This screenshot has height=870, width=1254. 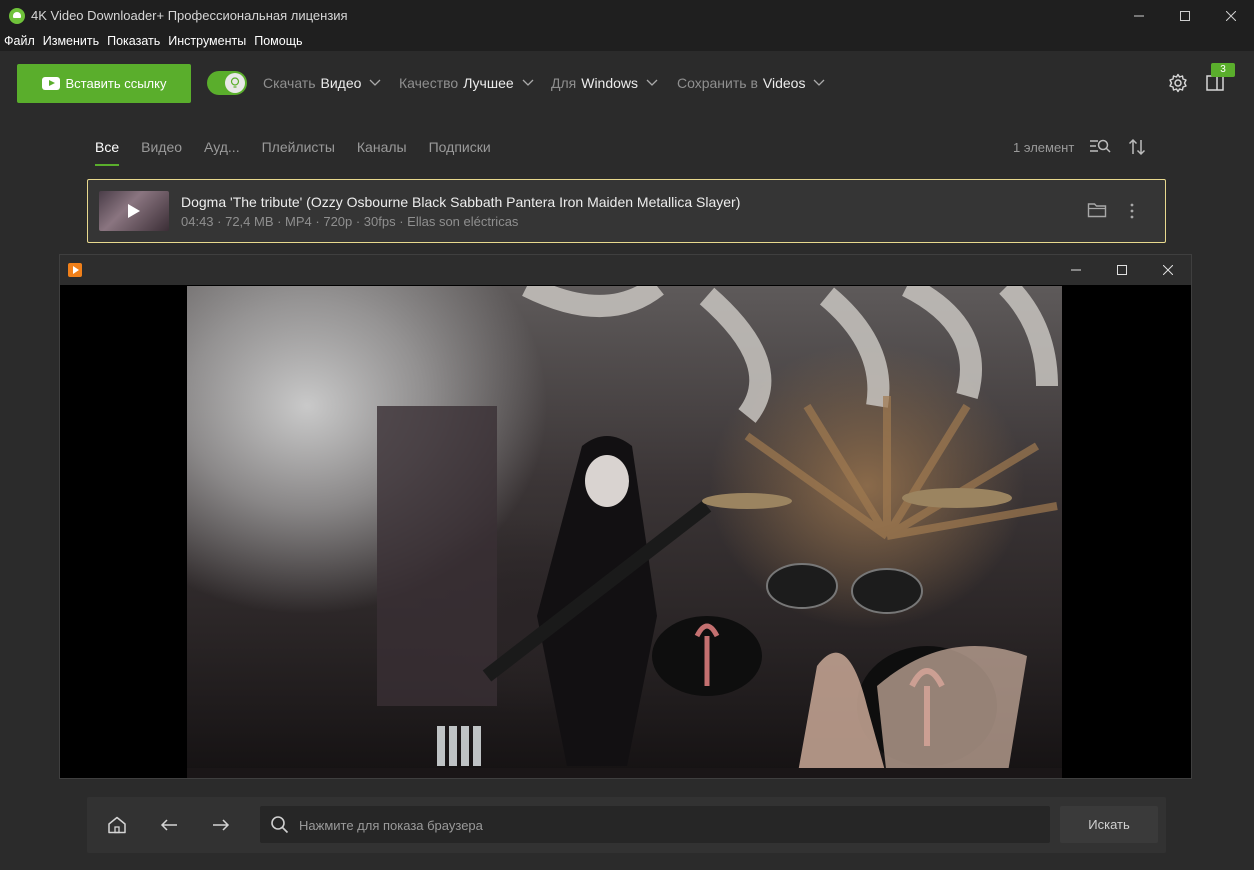 I want to click on menu-edit: Изменить, so click(x=71, y=41).